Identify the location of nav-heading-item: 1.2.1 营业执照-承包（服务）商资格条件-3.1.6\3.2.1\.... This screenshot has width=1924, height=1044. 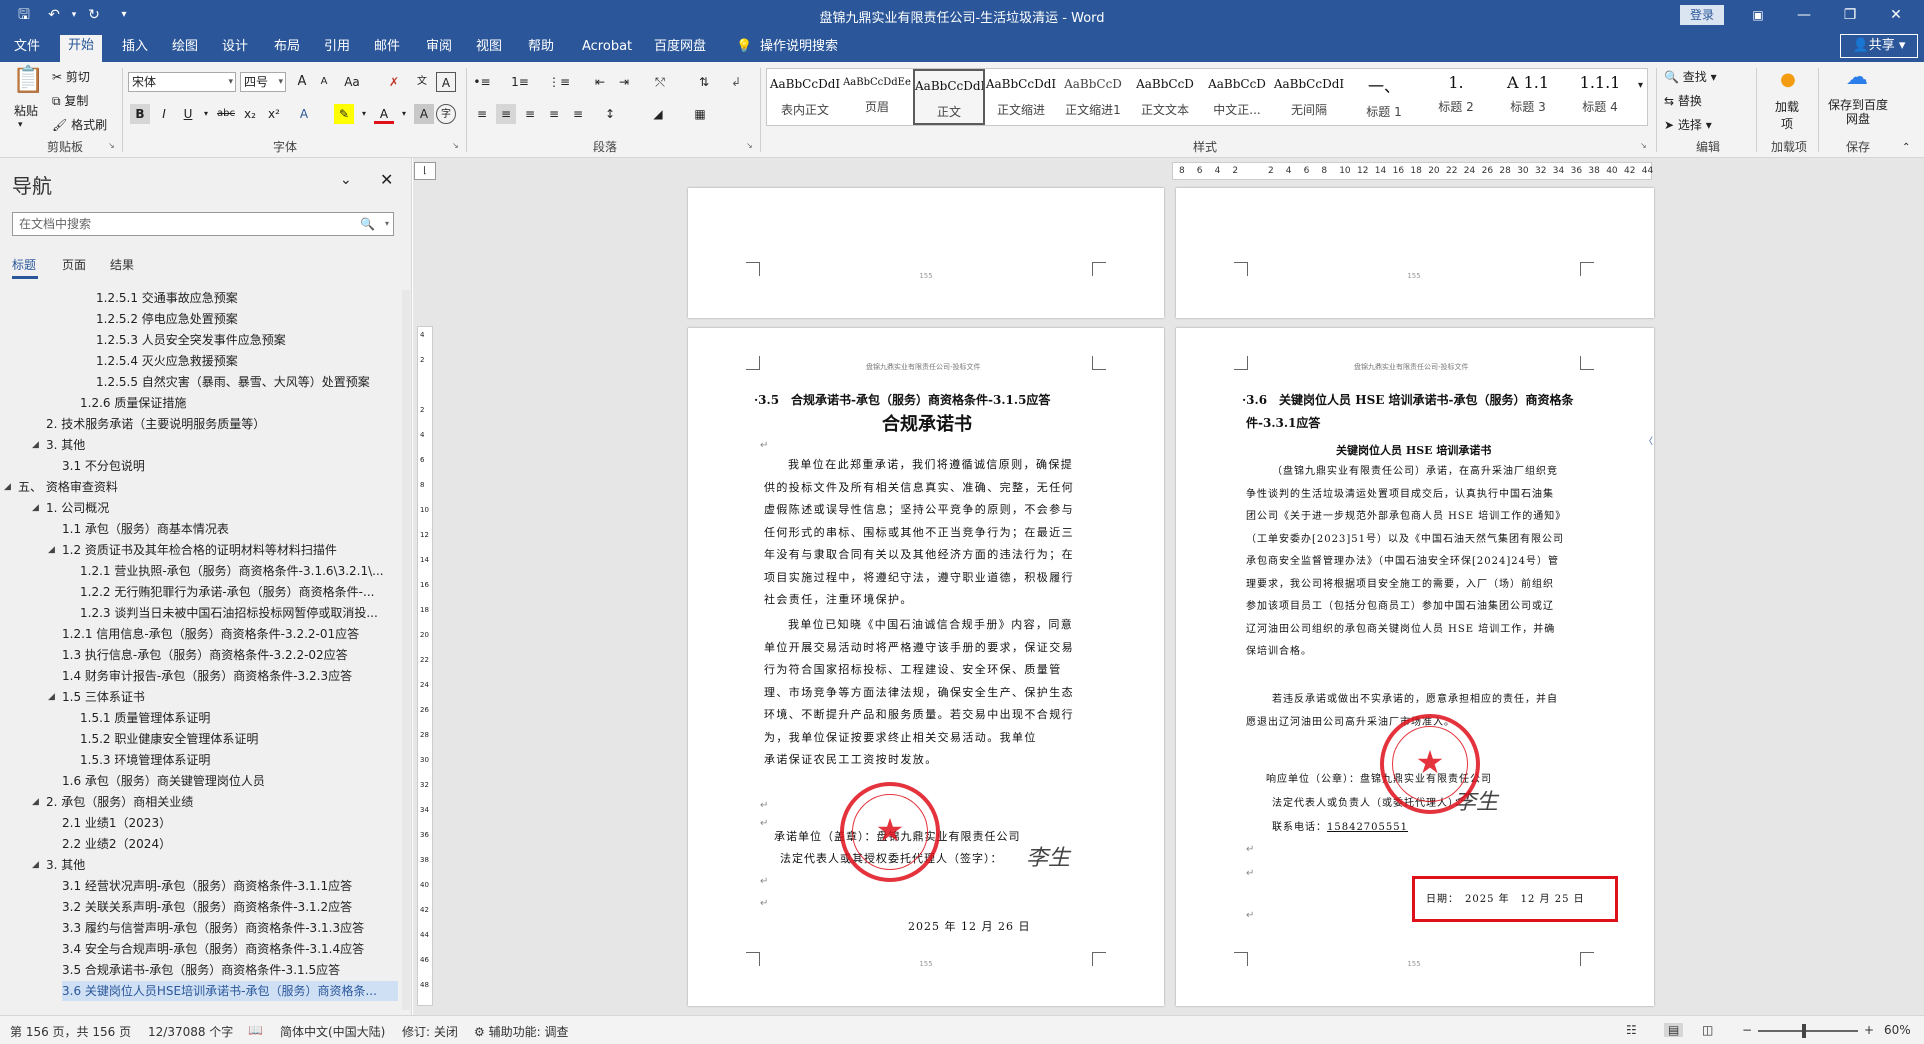
(239, 571).